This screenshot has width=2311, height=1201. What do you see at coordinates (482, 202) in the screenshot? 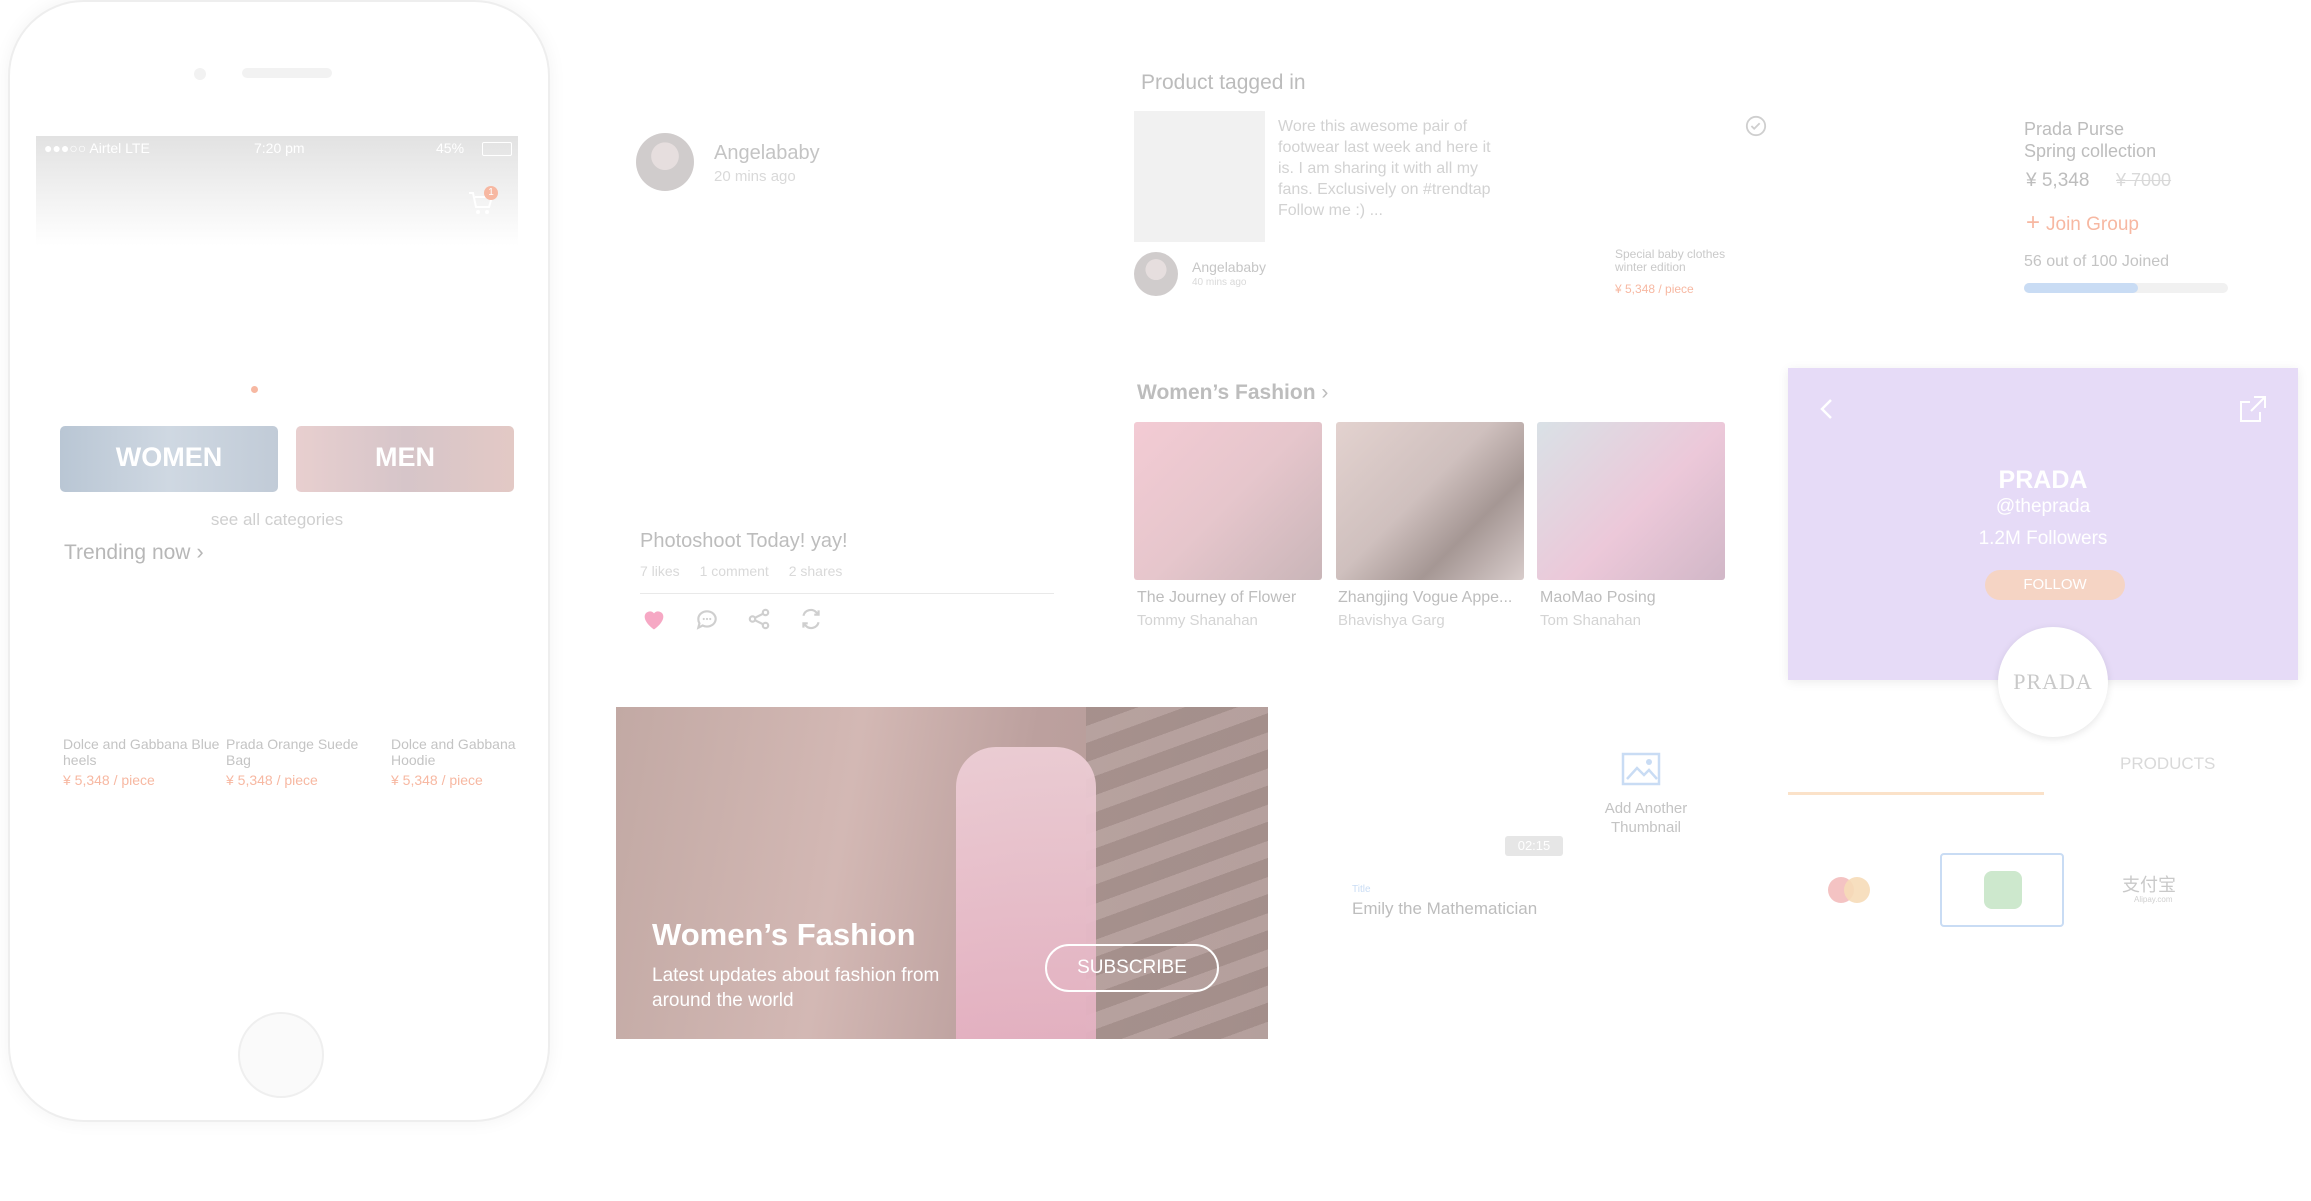
I see `cart-icon: 1` at bounding box center [482, 202].